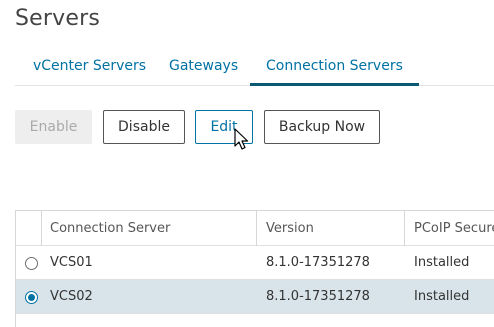 Image resolution: width=494 pixels, height=327 pixels. Describe the element at coordinates (152, 228) in the screenshot. I see `column-header-connection-server: Connection Server` at that location.